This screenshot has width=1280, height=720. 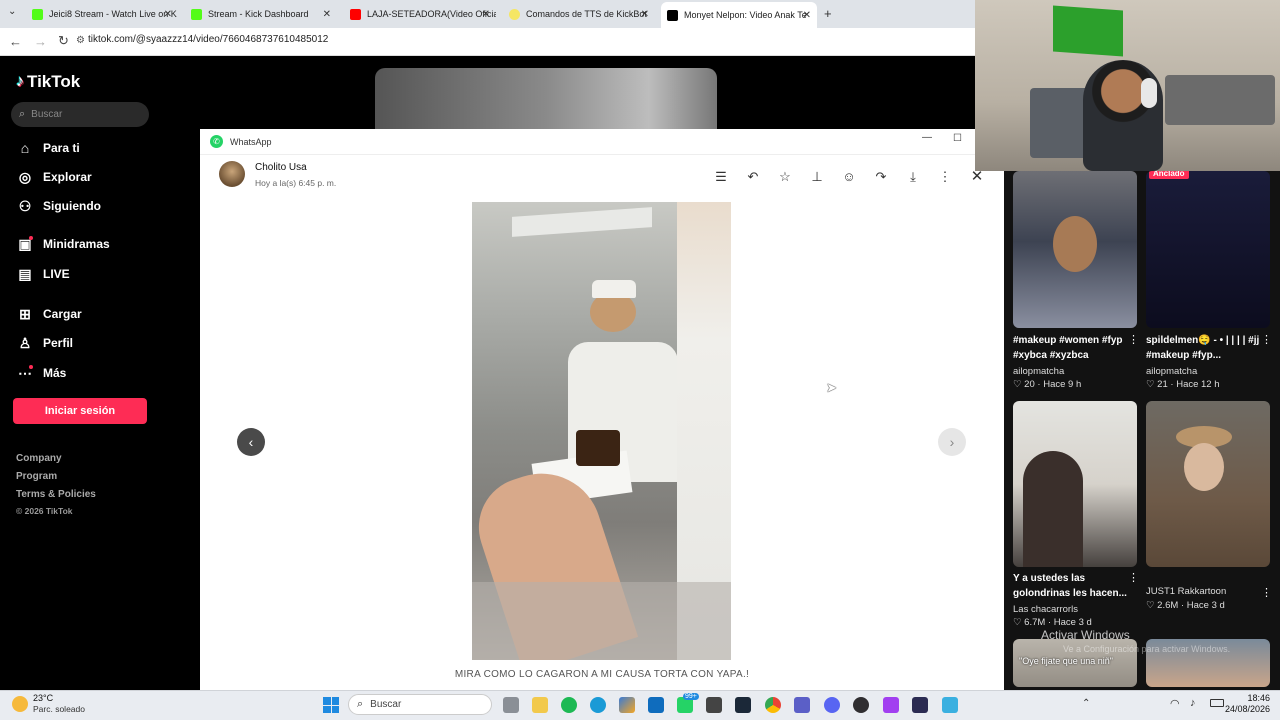 What do you see at coordinates (41, 373) in the screenshot?
I see `nav-item-mas: ⋯ Más` at bounding box center [41, 373].